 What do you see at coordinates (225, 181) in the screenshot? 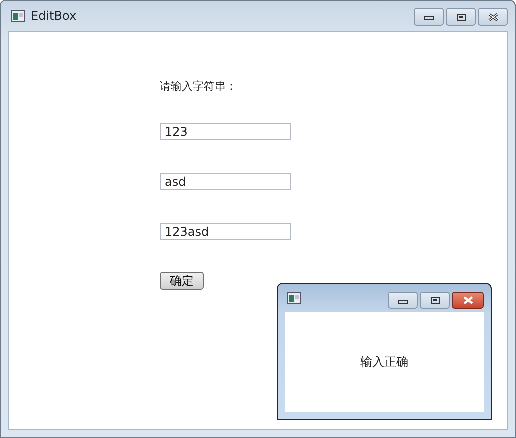
I see `input-field: asd` at bounding box center [225, 181].